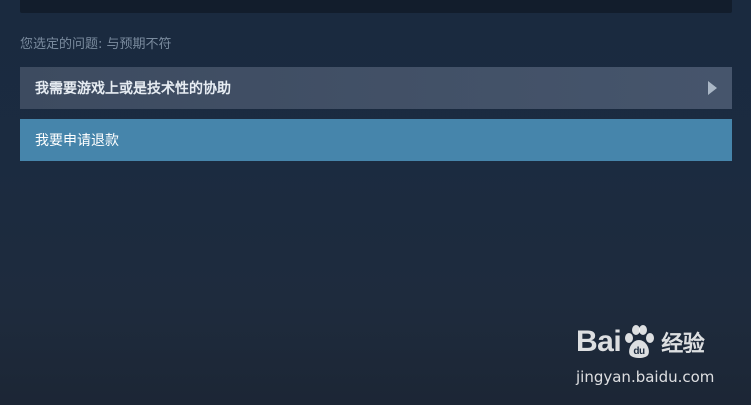 Image resolution: width=751 pixels, height=405 pixels. Describe the element at coordinates (376, 88) in the screenshot. I see `option-technical-help-button: 我需要游戏上或是技术性的协助` at that location.